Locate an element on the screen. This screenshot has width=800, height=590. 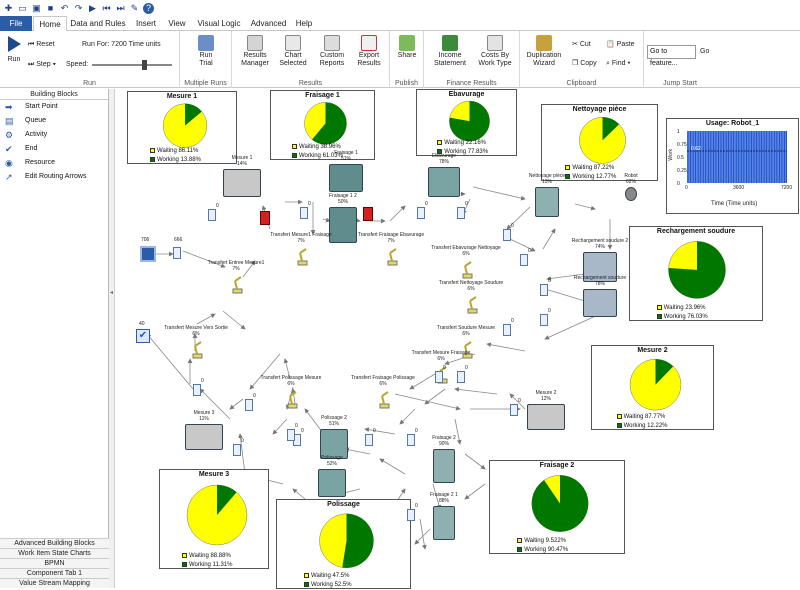
block-start-point: ➡ Start Point is located at coordinates (54, 107).